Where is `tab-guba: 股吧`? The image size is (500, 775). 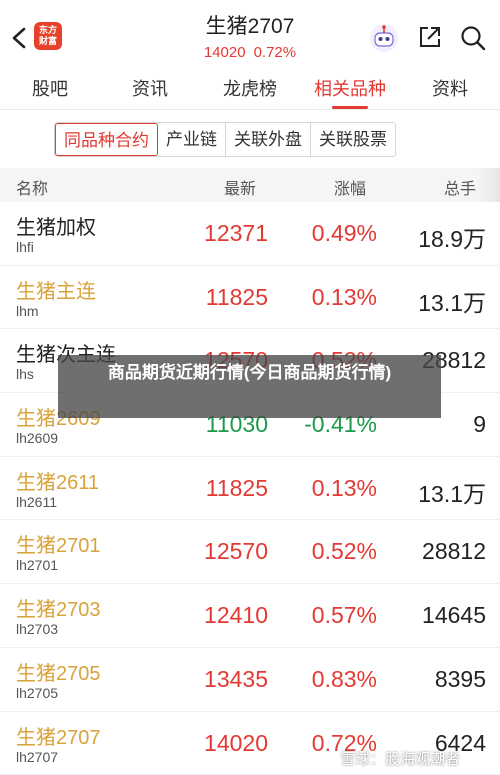
tab-guba: 股吧 is located at coordinates (50, 89).